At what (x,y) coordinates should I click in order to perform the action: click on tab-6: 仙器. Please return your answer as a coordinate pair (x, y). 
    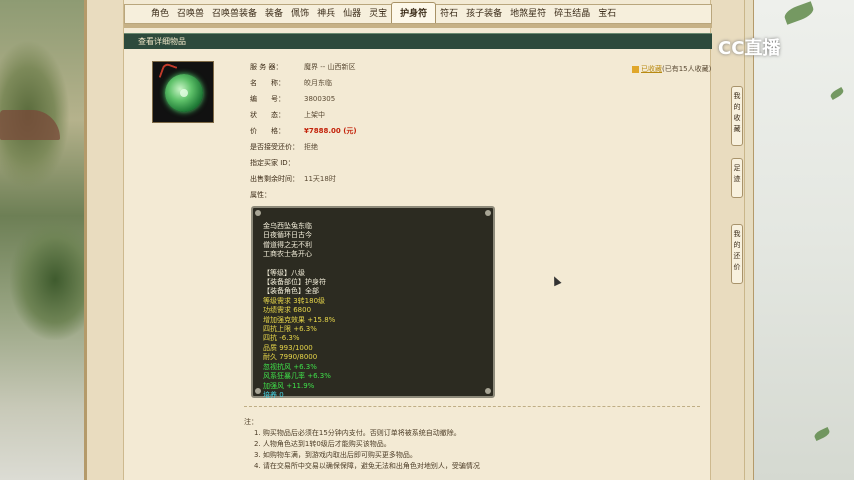
    Looking at the image, I should click on (352, 14).